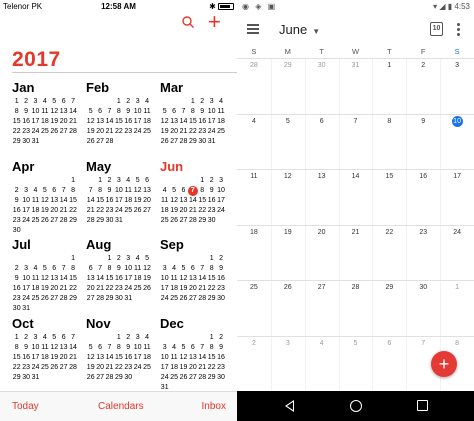 This screenshot has height=421, width=474. What do you see at coordinates (214, 406) in the screenshot?
I see `inbox-button: Inbox` at bounding box center [214, 406].